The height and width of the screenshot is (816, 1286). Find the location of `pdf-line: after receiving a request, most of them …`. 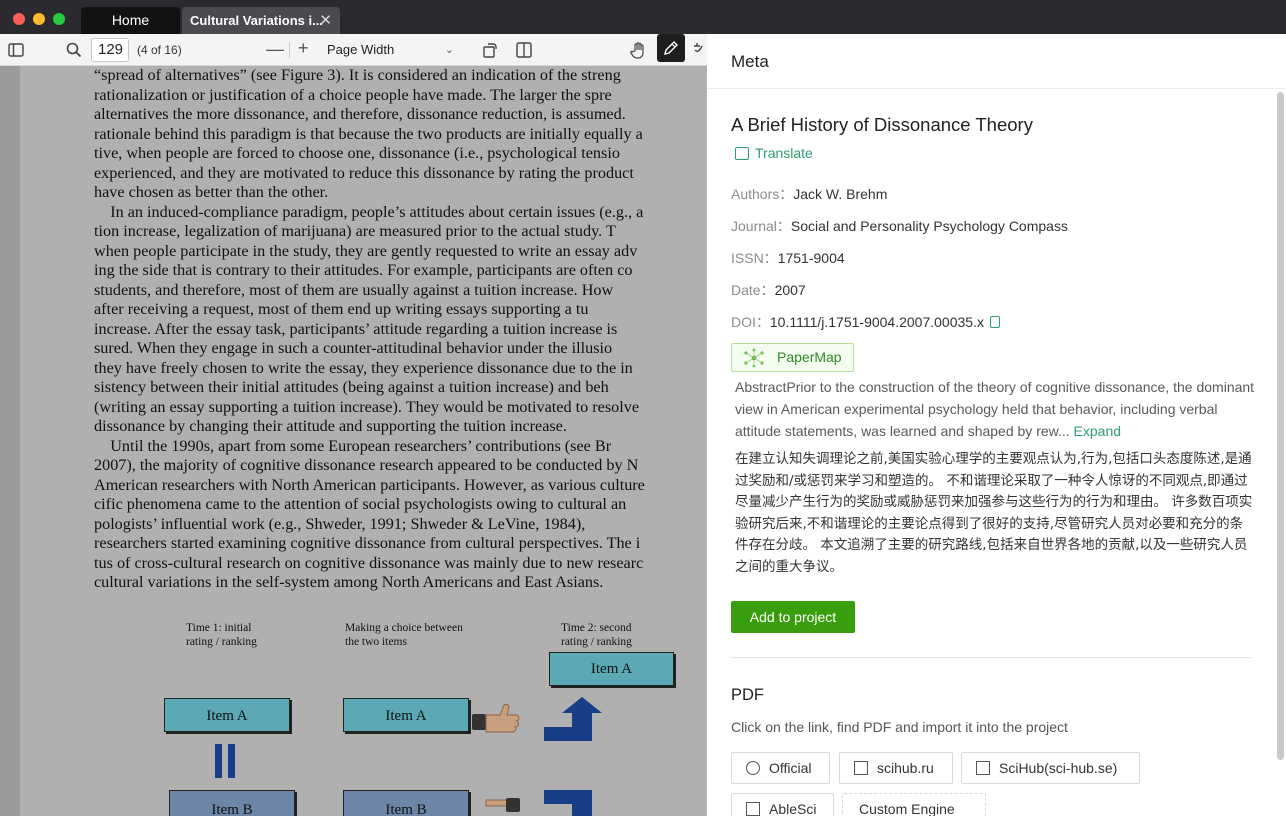

pdf-line: after receiving a request, most of them … is located at coordinates (341, 309).